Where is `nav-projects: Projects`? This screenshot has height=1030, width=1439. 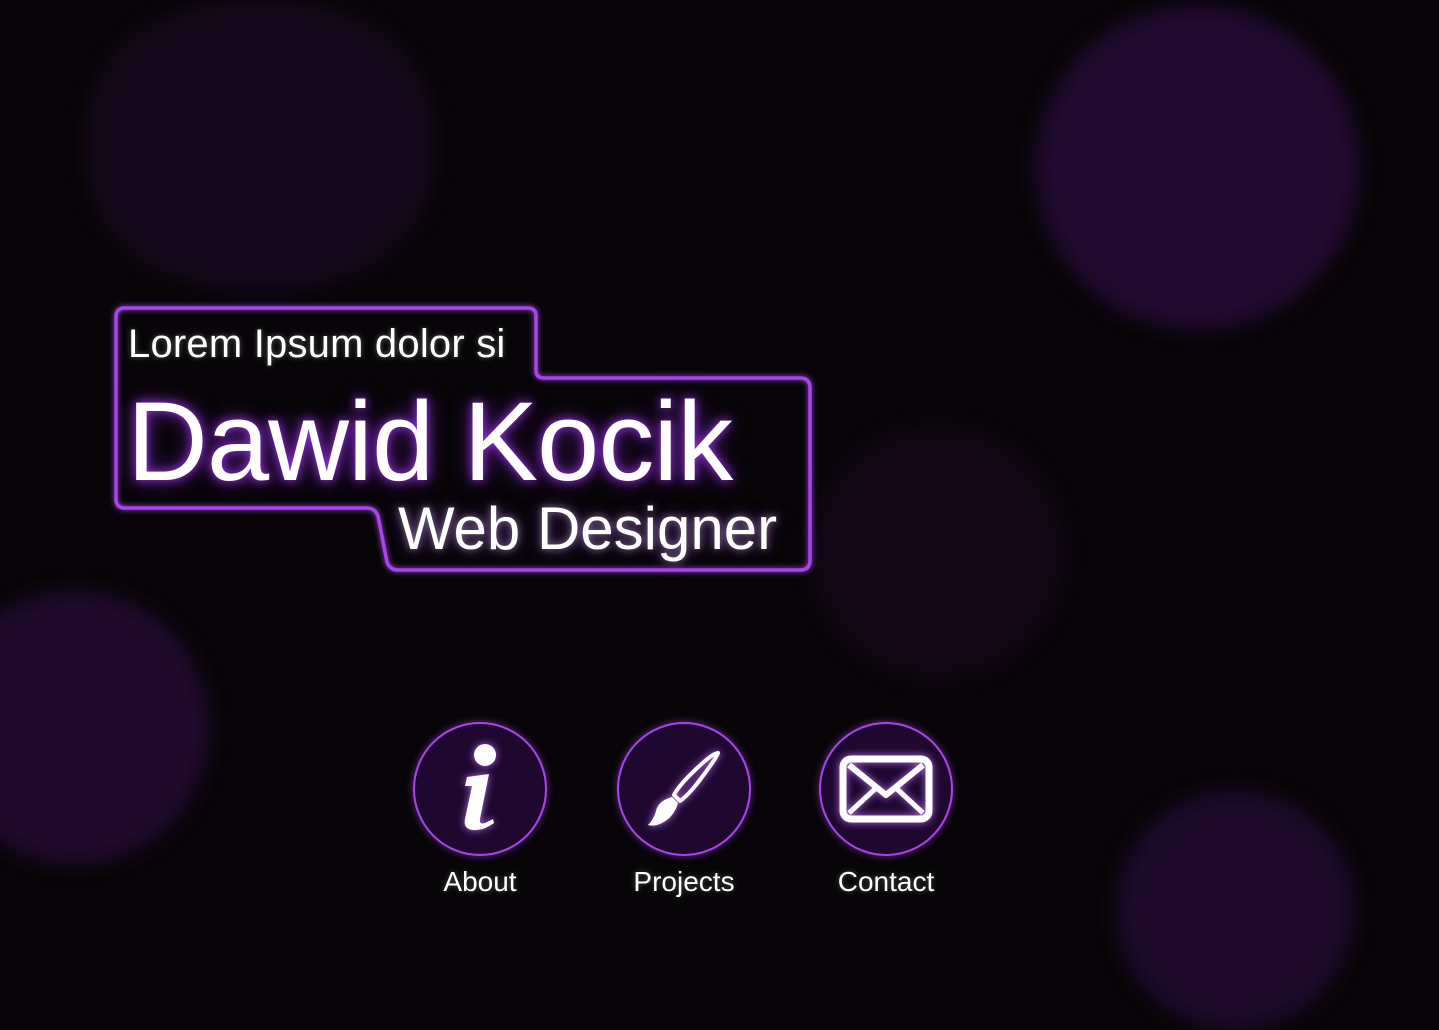 nav-projects: Projects is located at coordinates (684, 811).